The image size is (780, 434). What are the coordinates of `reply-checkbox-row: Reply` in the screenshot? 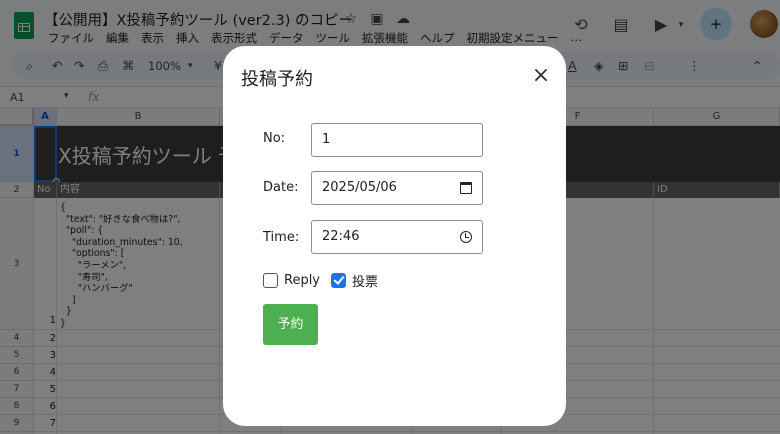 It's located at (291, 280).